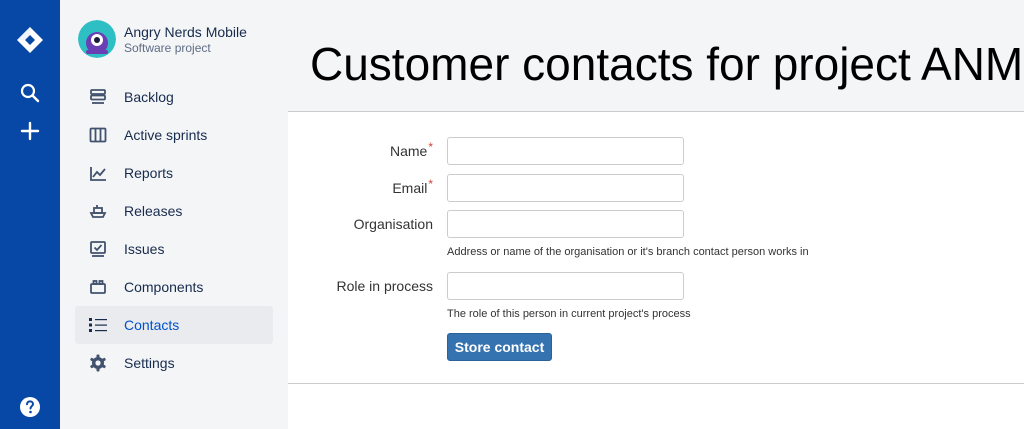 This screenshot has width=1024, height=429. Describe the element at coordinates (97, 39) in the screenshot. I see `project-avatar` at that location.